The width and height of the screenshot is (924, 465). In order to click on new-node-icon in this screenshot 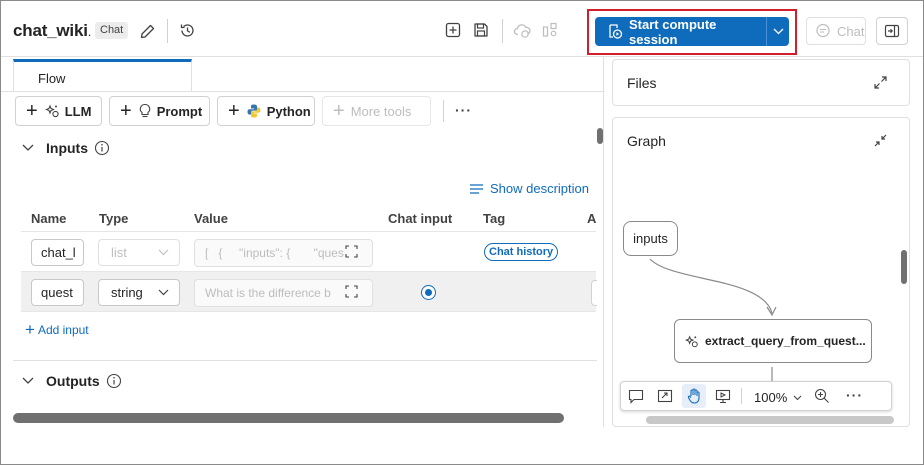, I will do `click(453, 30)`.